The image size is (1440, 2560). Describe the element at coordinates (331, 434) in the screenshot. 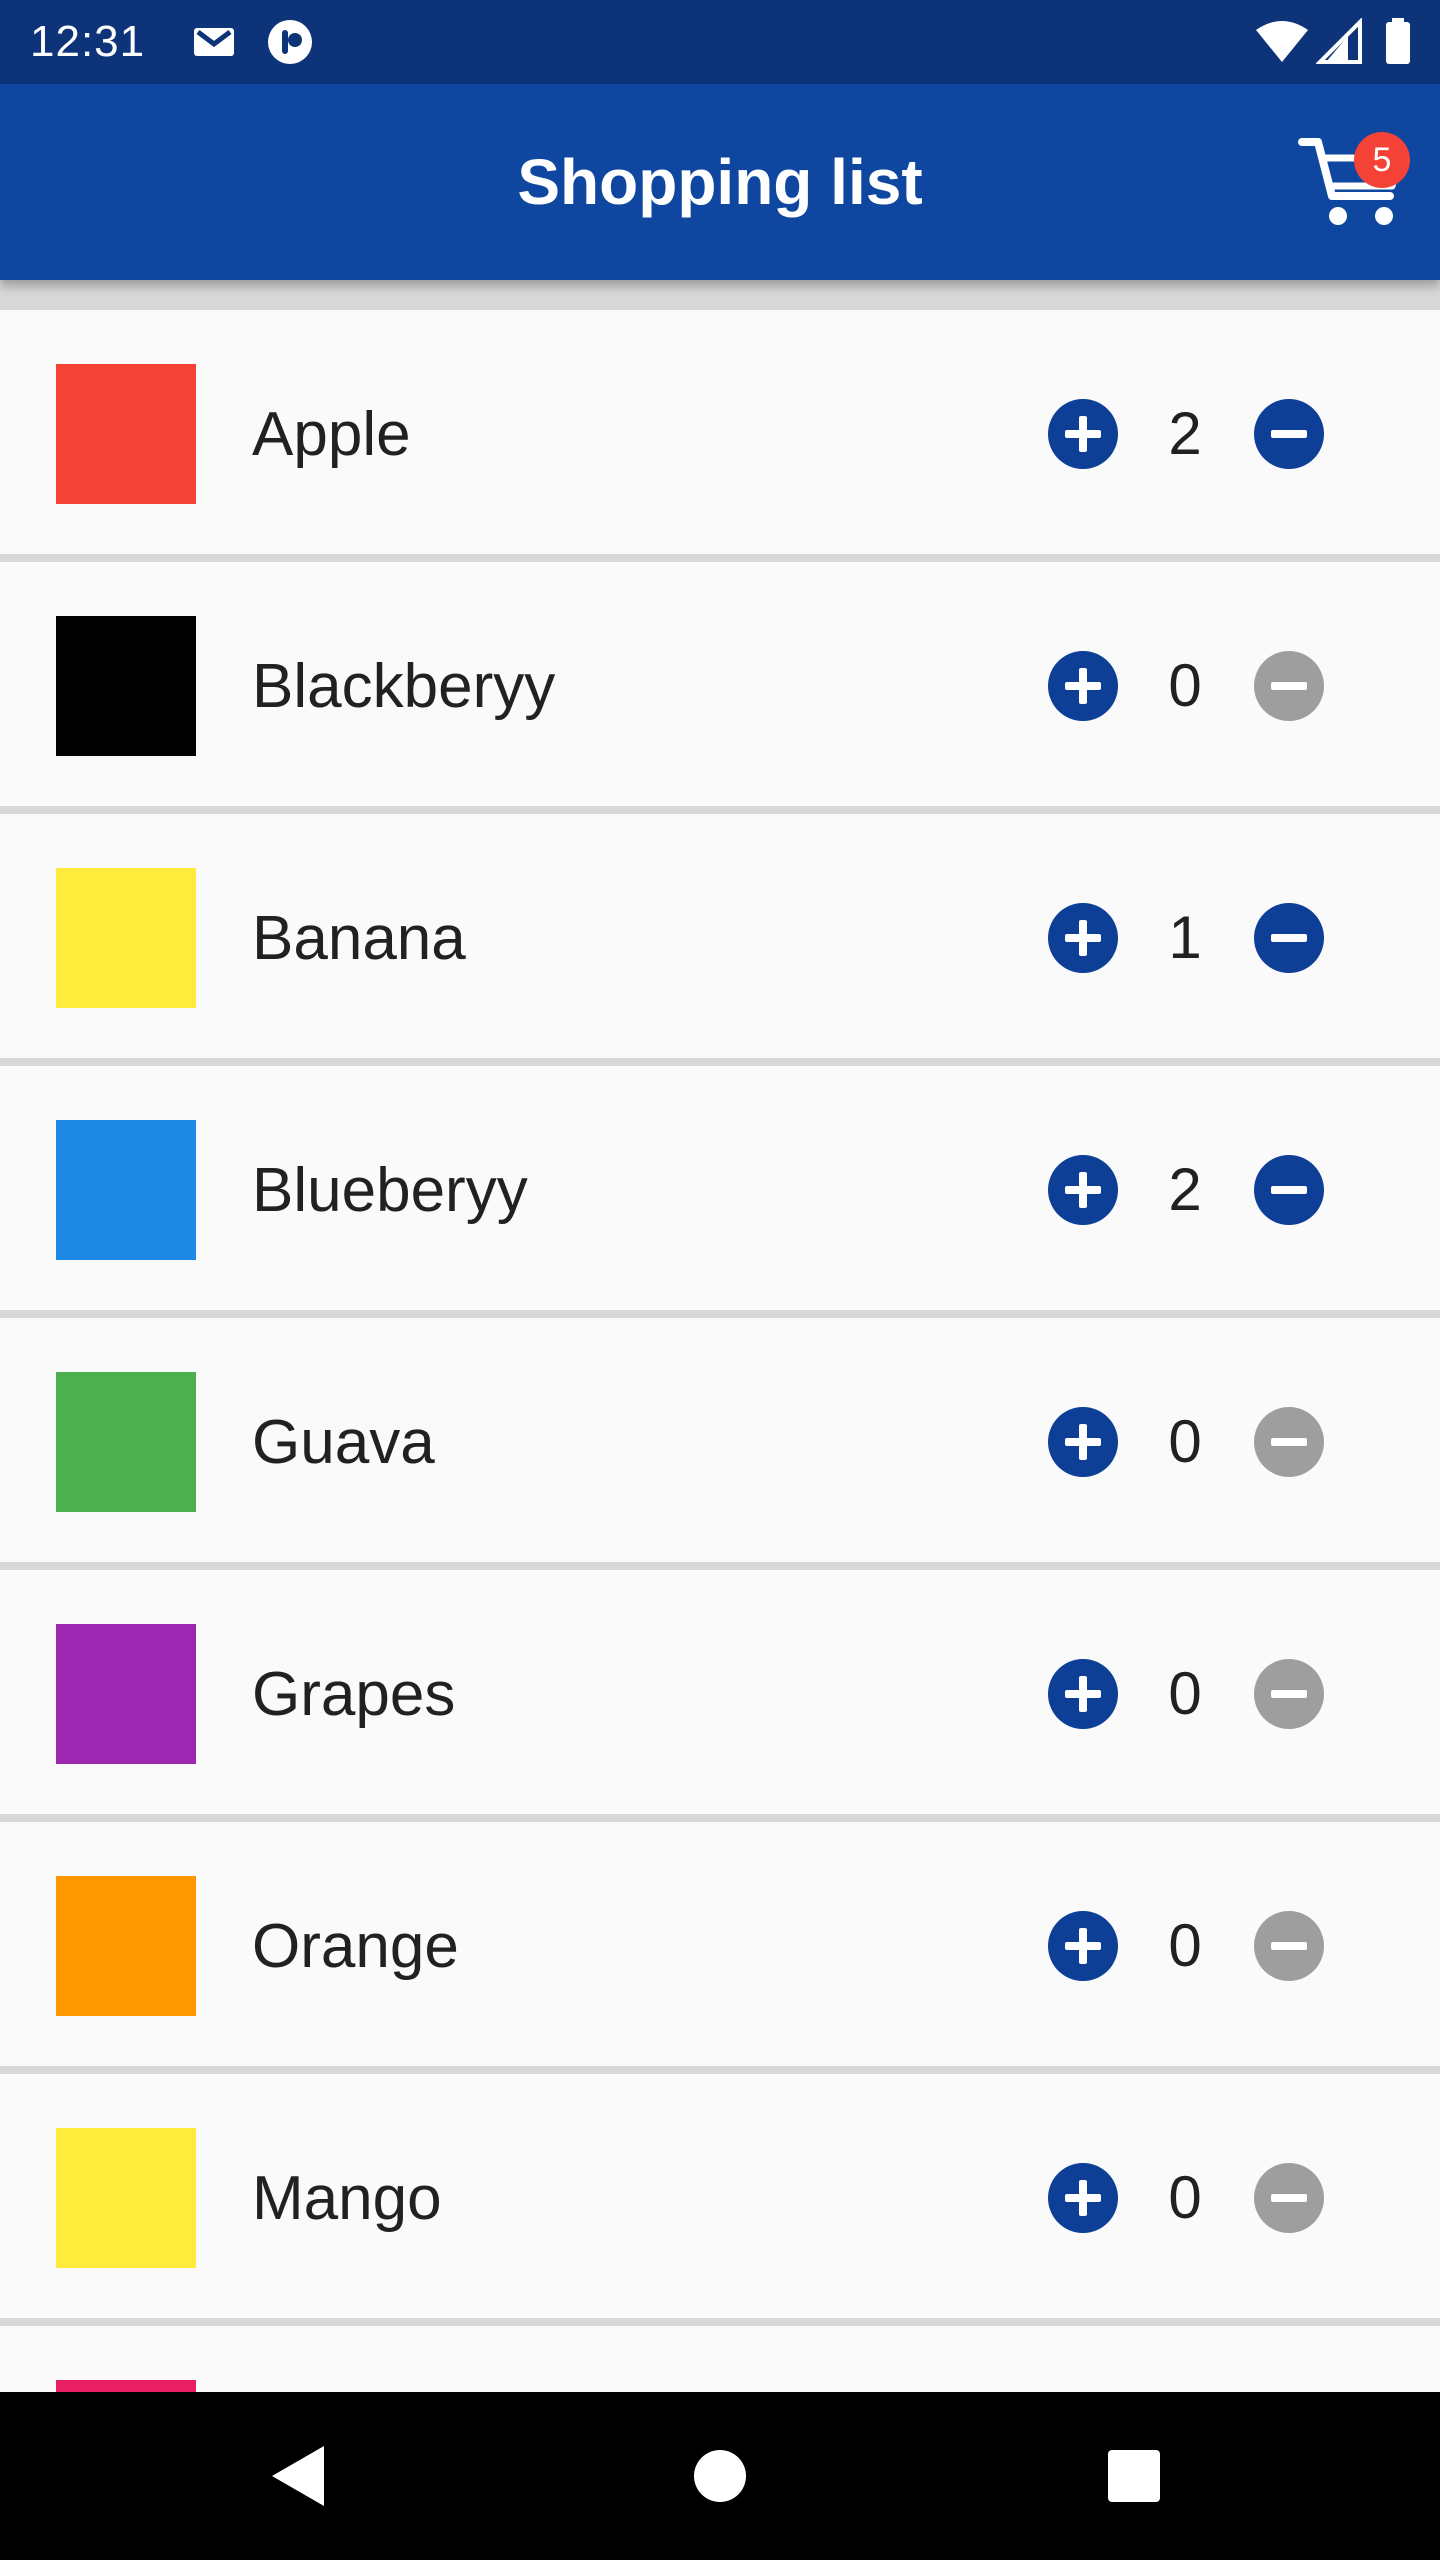

I see `item-name: Apple` at that location.